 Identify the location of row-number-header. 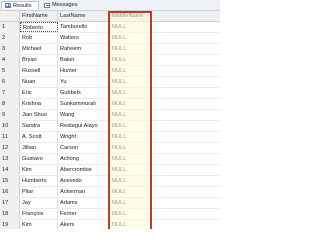
(10, 16).